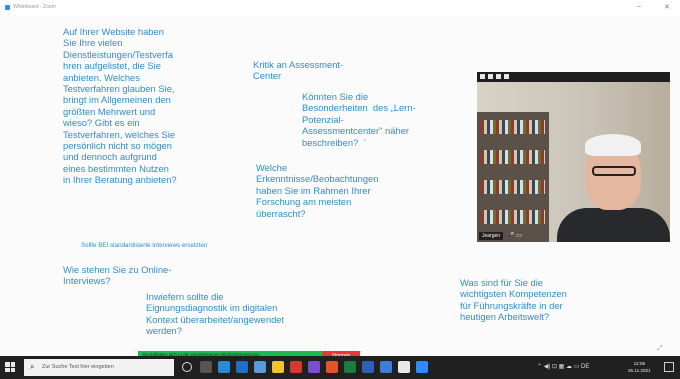 This screenshot has width=680, height=379. What do you see at coordinates (117, 275) in the screenshot?
I see `note-online-interviews: Wie stehen Sie zu Online- Interviews?` at bounding box center [117, 275].